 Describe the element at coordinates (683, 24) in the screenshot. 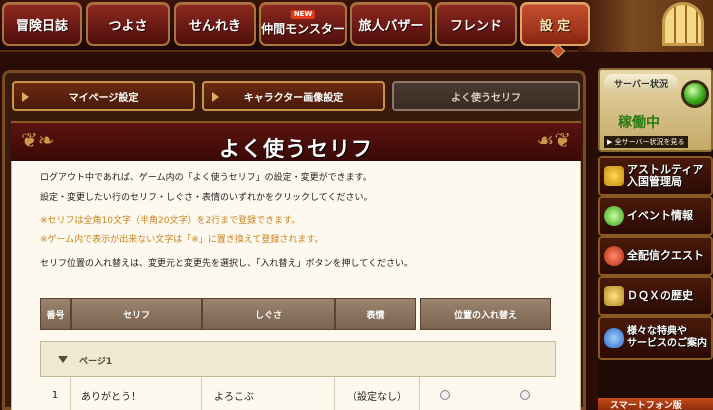

I see `arched-window-decoration` at that location.